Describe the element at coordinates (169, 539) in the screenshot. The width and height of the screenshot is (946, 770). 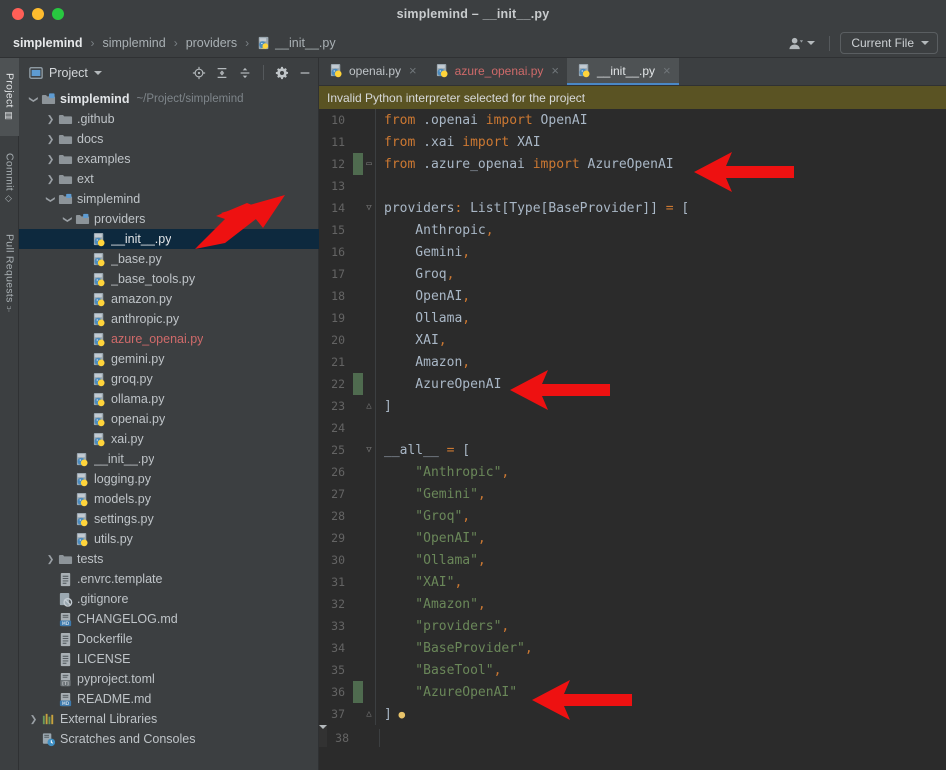
I see `tree-row: utils.py` at that location.